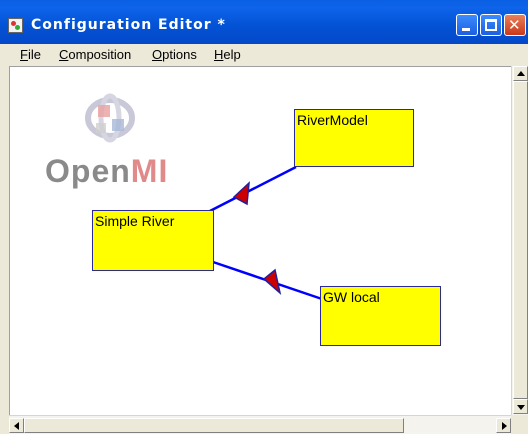  I want to click on chevron-left-icon, so click(16, 426).